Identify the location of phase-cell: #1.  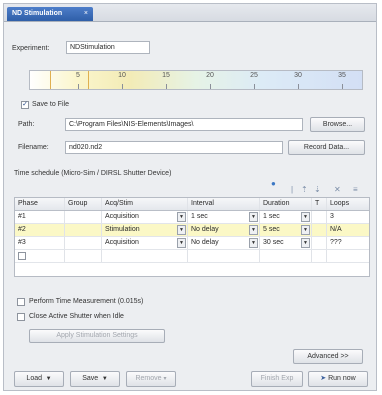
(40, 217).